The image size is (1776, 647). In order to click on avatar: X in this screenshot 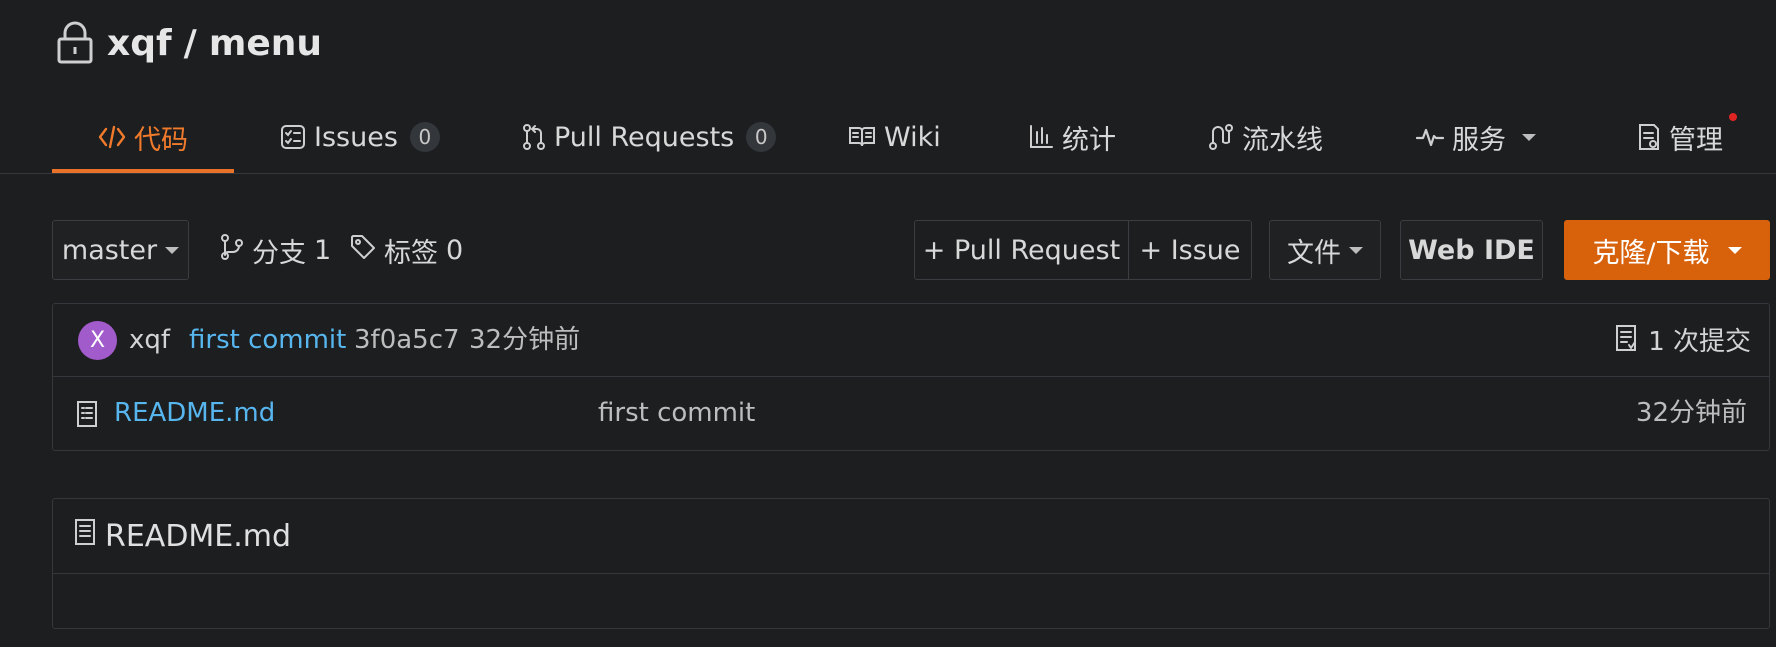, I will do `click(97, 340)`.